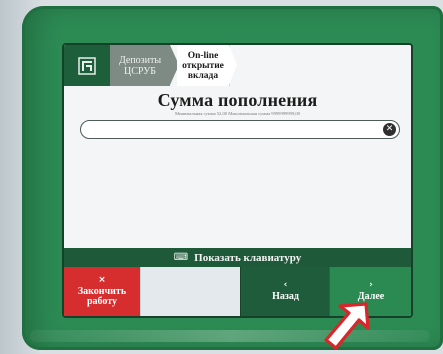  What do you see at coordinates (102, 280) in the screenshot?
I see `close-icon: ×` at bounding box center [102, 280].